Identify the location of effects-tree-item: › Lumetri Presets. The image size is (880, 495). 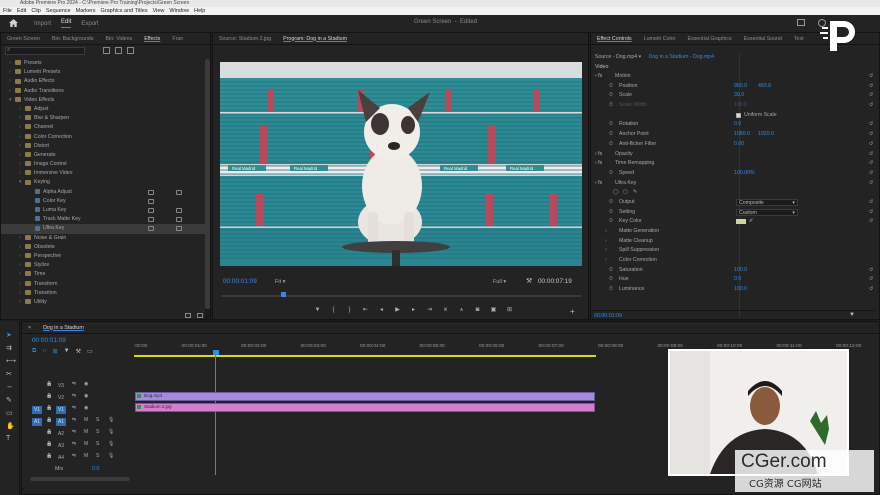
(103, 72).